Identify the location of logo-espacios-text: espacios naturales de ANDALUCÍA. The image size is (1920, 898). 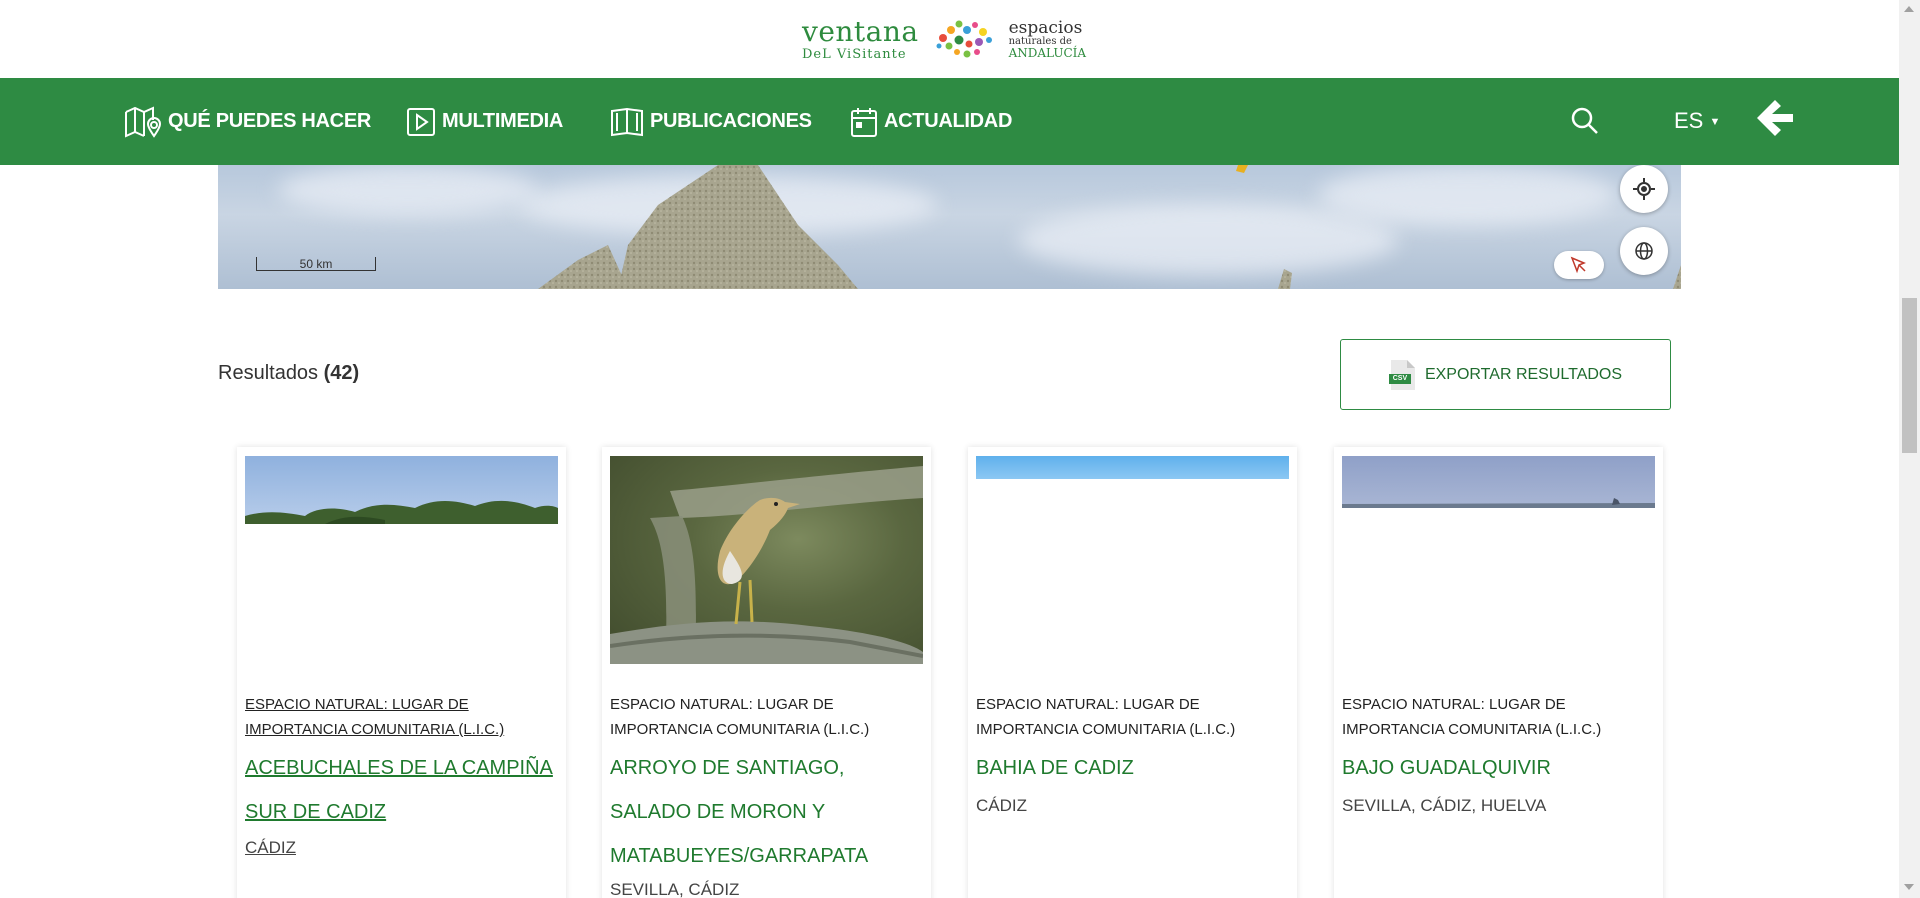
(1047, 38).